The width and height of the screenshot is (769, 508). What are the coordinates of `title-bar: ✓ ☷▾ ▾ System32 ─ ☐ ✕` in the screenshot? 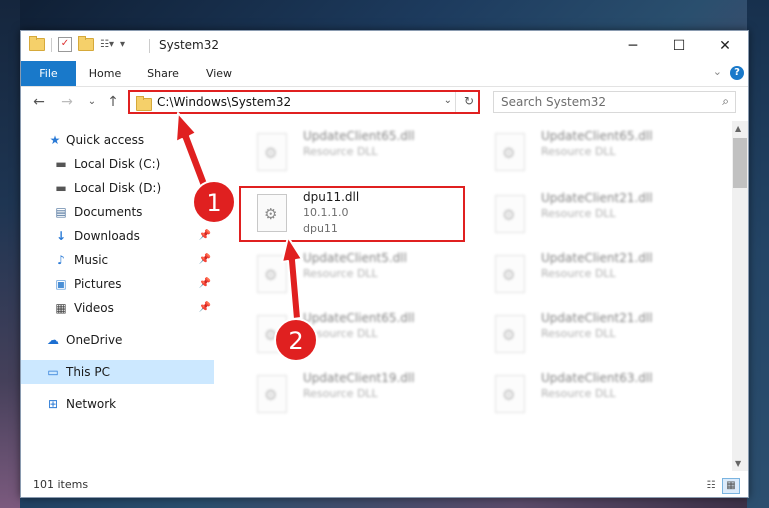 It's located at (384, 46).